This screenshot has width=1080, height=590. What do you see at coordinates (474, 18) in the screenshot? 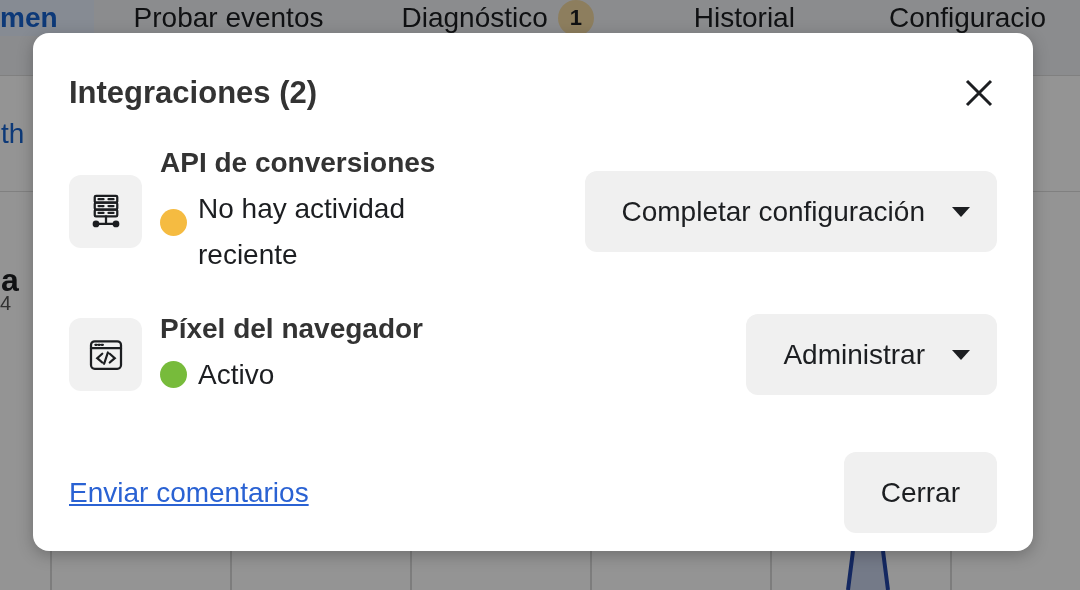
I see `tab-label: Diagnóstico` at bounding box center [474, 18].